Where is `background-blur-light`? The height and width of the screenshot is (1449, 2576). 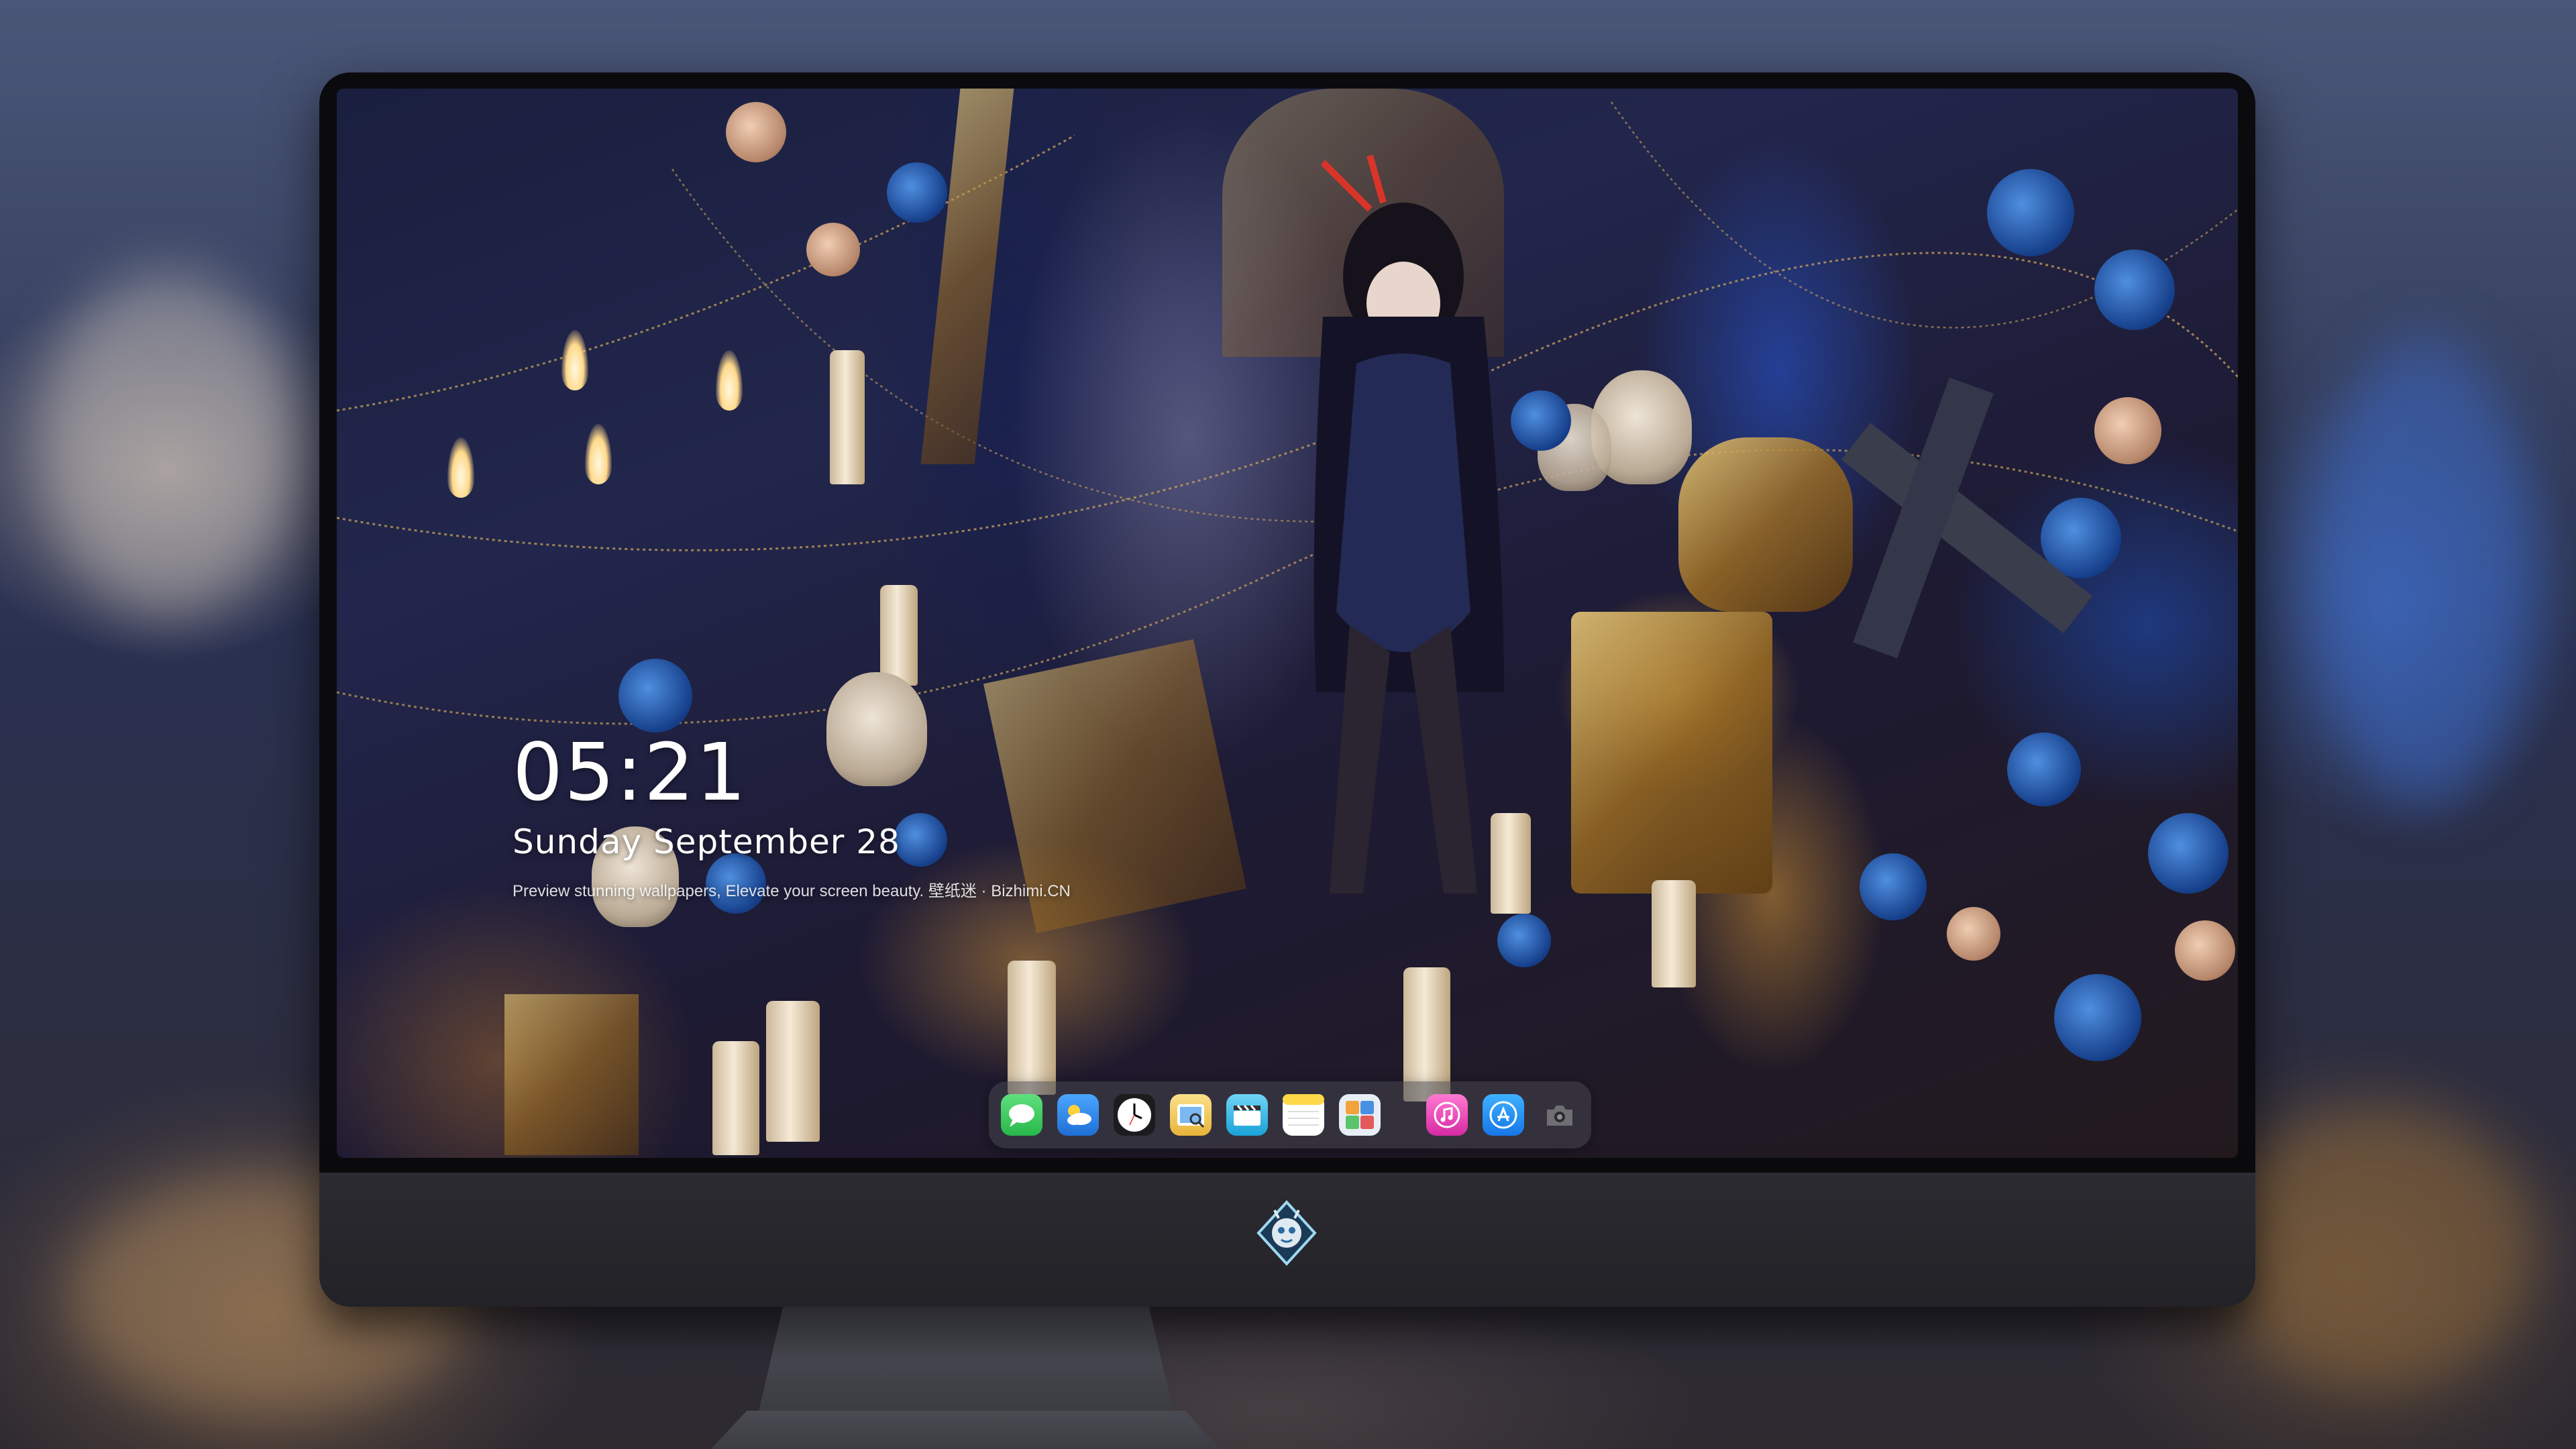 background-blur-light is located at coordinates (167, 442).